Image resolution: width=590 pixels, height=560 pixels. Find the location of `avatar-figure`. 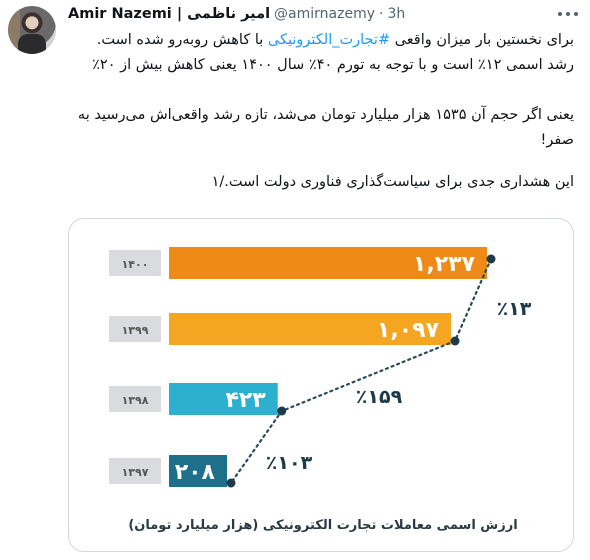

avatar-figure is located at coordinates (32, 44).